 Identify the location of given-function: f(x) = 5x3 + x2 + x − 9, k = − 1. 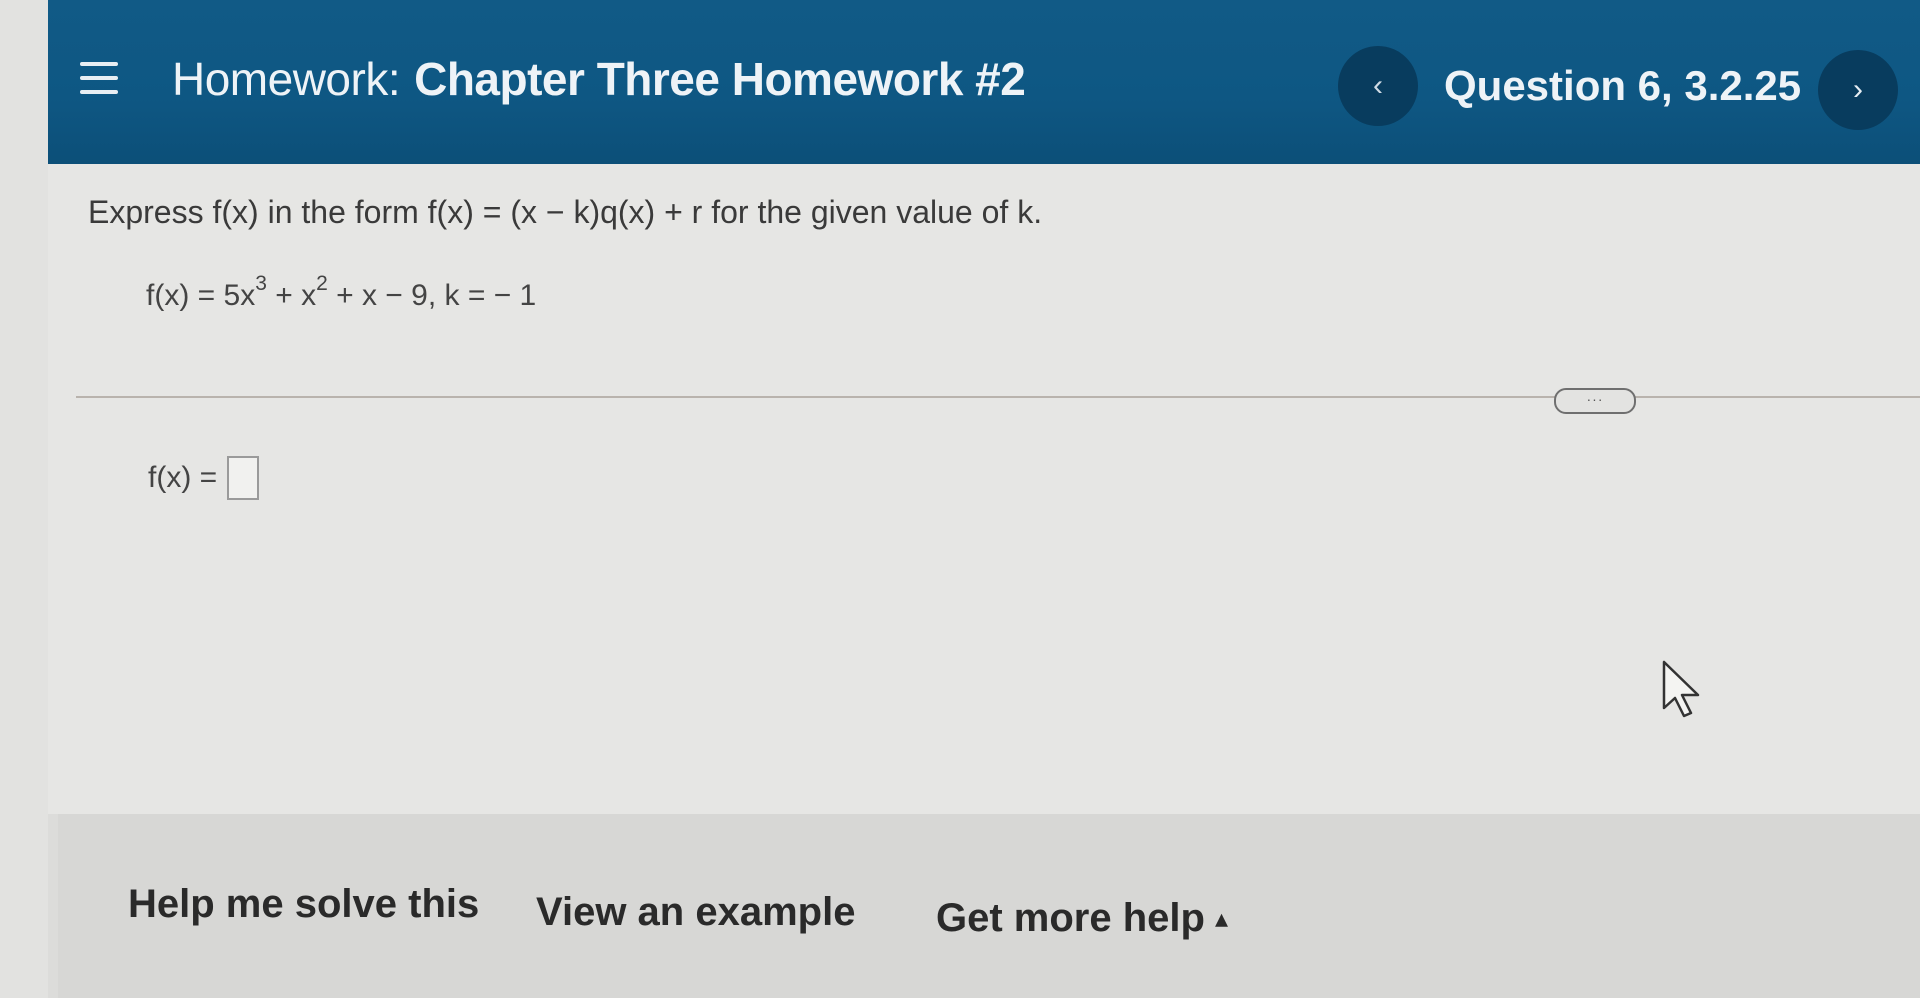
(341, 292).